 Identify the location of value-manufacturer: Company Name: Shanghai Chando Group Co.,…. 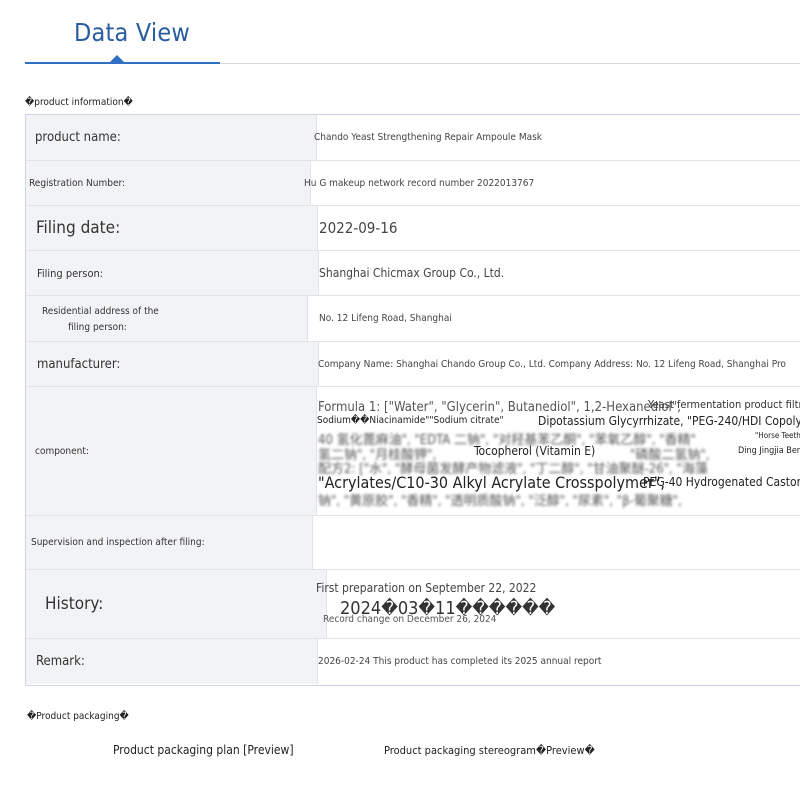
(554, 364).